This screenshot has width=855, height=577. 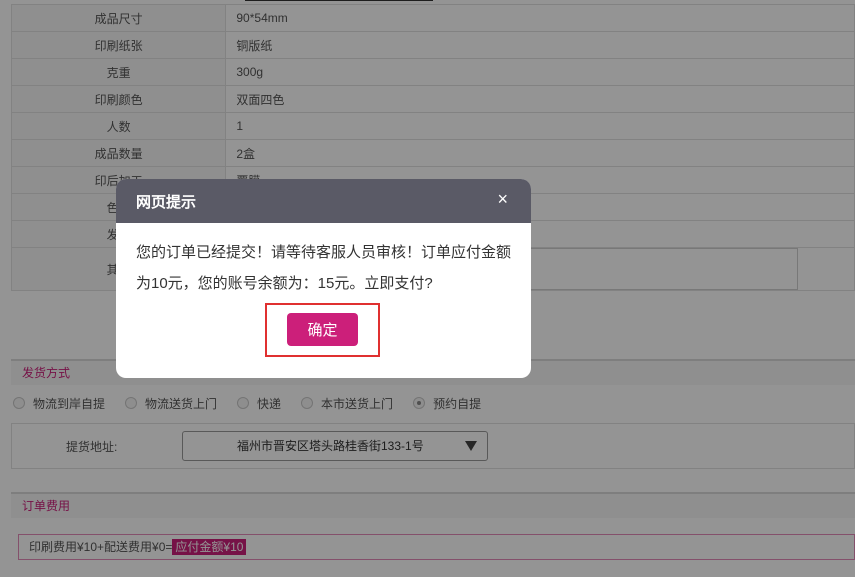 I want to click on dialog-header: 网页提示 ×, so click(x=323, y=201).